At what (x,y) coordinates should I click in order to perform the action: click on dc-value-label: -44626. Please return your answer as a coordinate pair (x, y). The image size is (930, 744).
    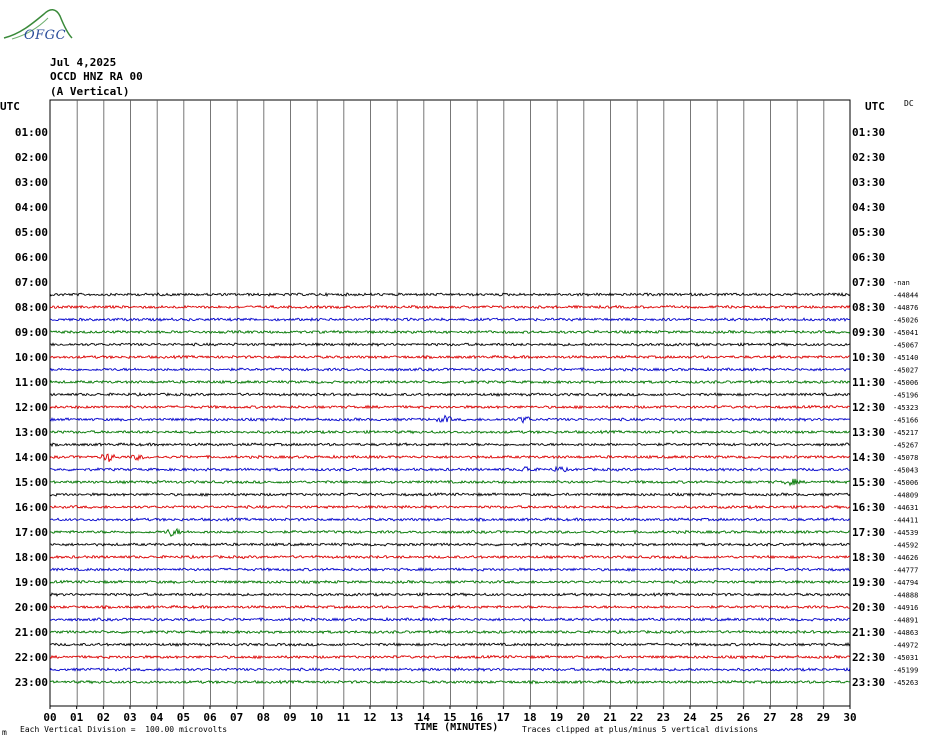
    Looking at the image, I should click on (905, 558).